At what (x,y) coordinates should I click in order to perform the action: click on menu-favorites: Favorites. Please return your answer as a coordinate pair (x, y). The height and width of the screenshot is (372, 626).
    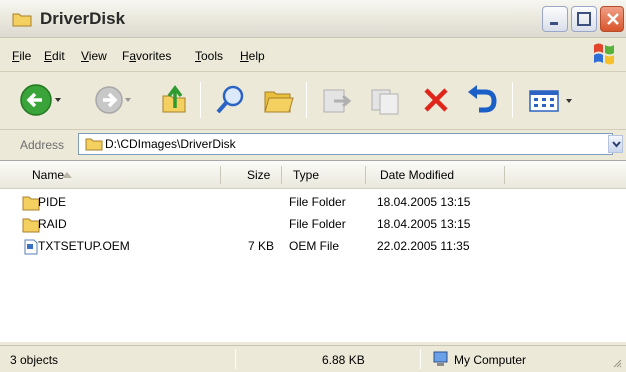
    Looking at the image, I should click on (146, 56).